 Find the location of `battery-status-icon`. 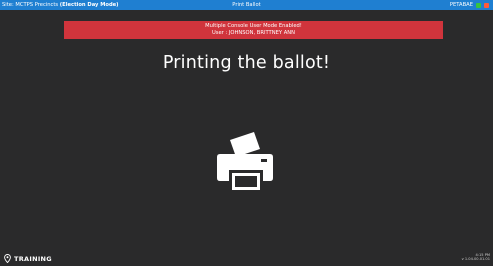

battery-status-icon is located at coordinates (486, 5).